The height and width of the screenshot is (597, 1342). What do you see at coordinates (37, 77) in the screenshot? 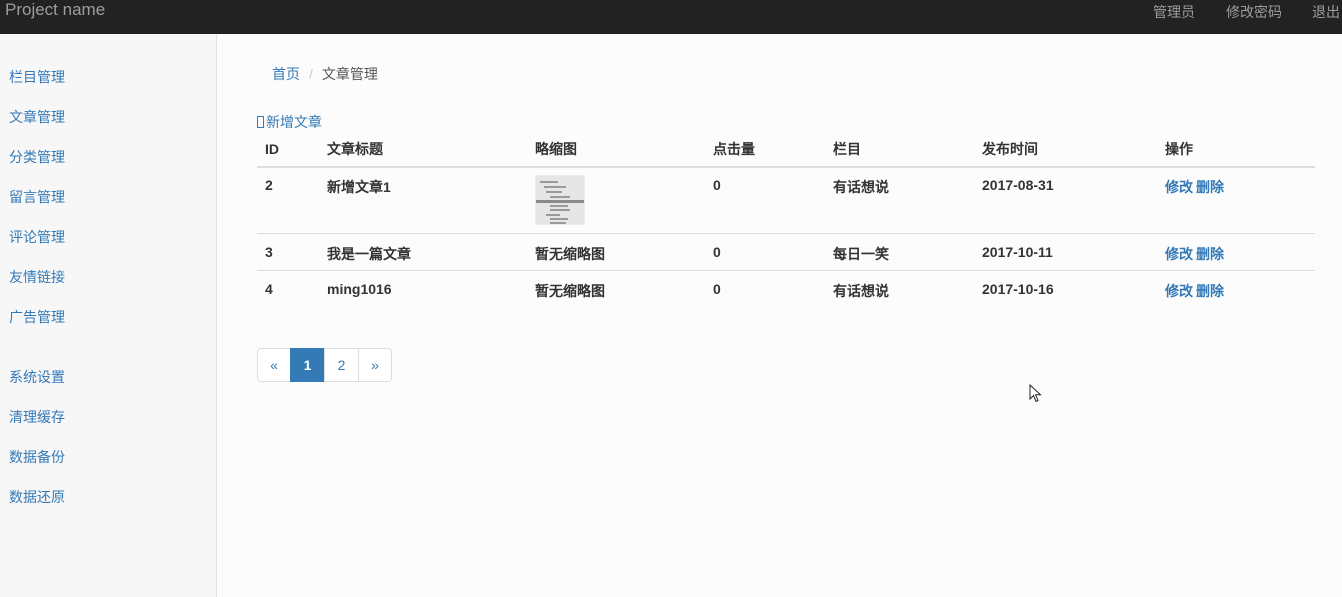
I see `sidebar-item-columns: 栏目管理` at bounding box center [37, 77].